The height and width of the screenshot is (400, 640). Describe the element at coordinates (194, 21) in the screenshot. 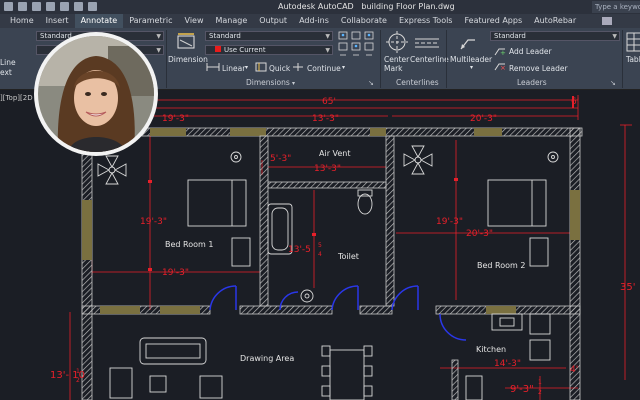

I see `tab-view: View` at that location.